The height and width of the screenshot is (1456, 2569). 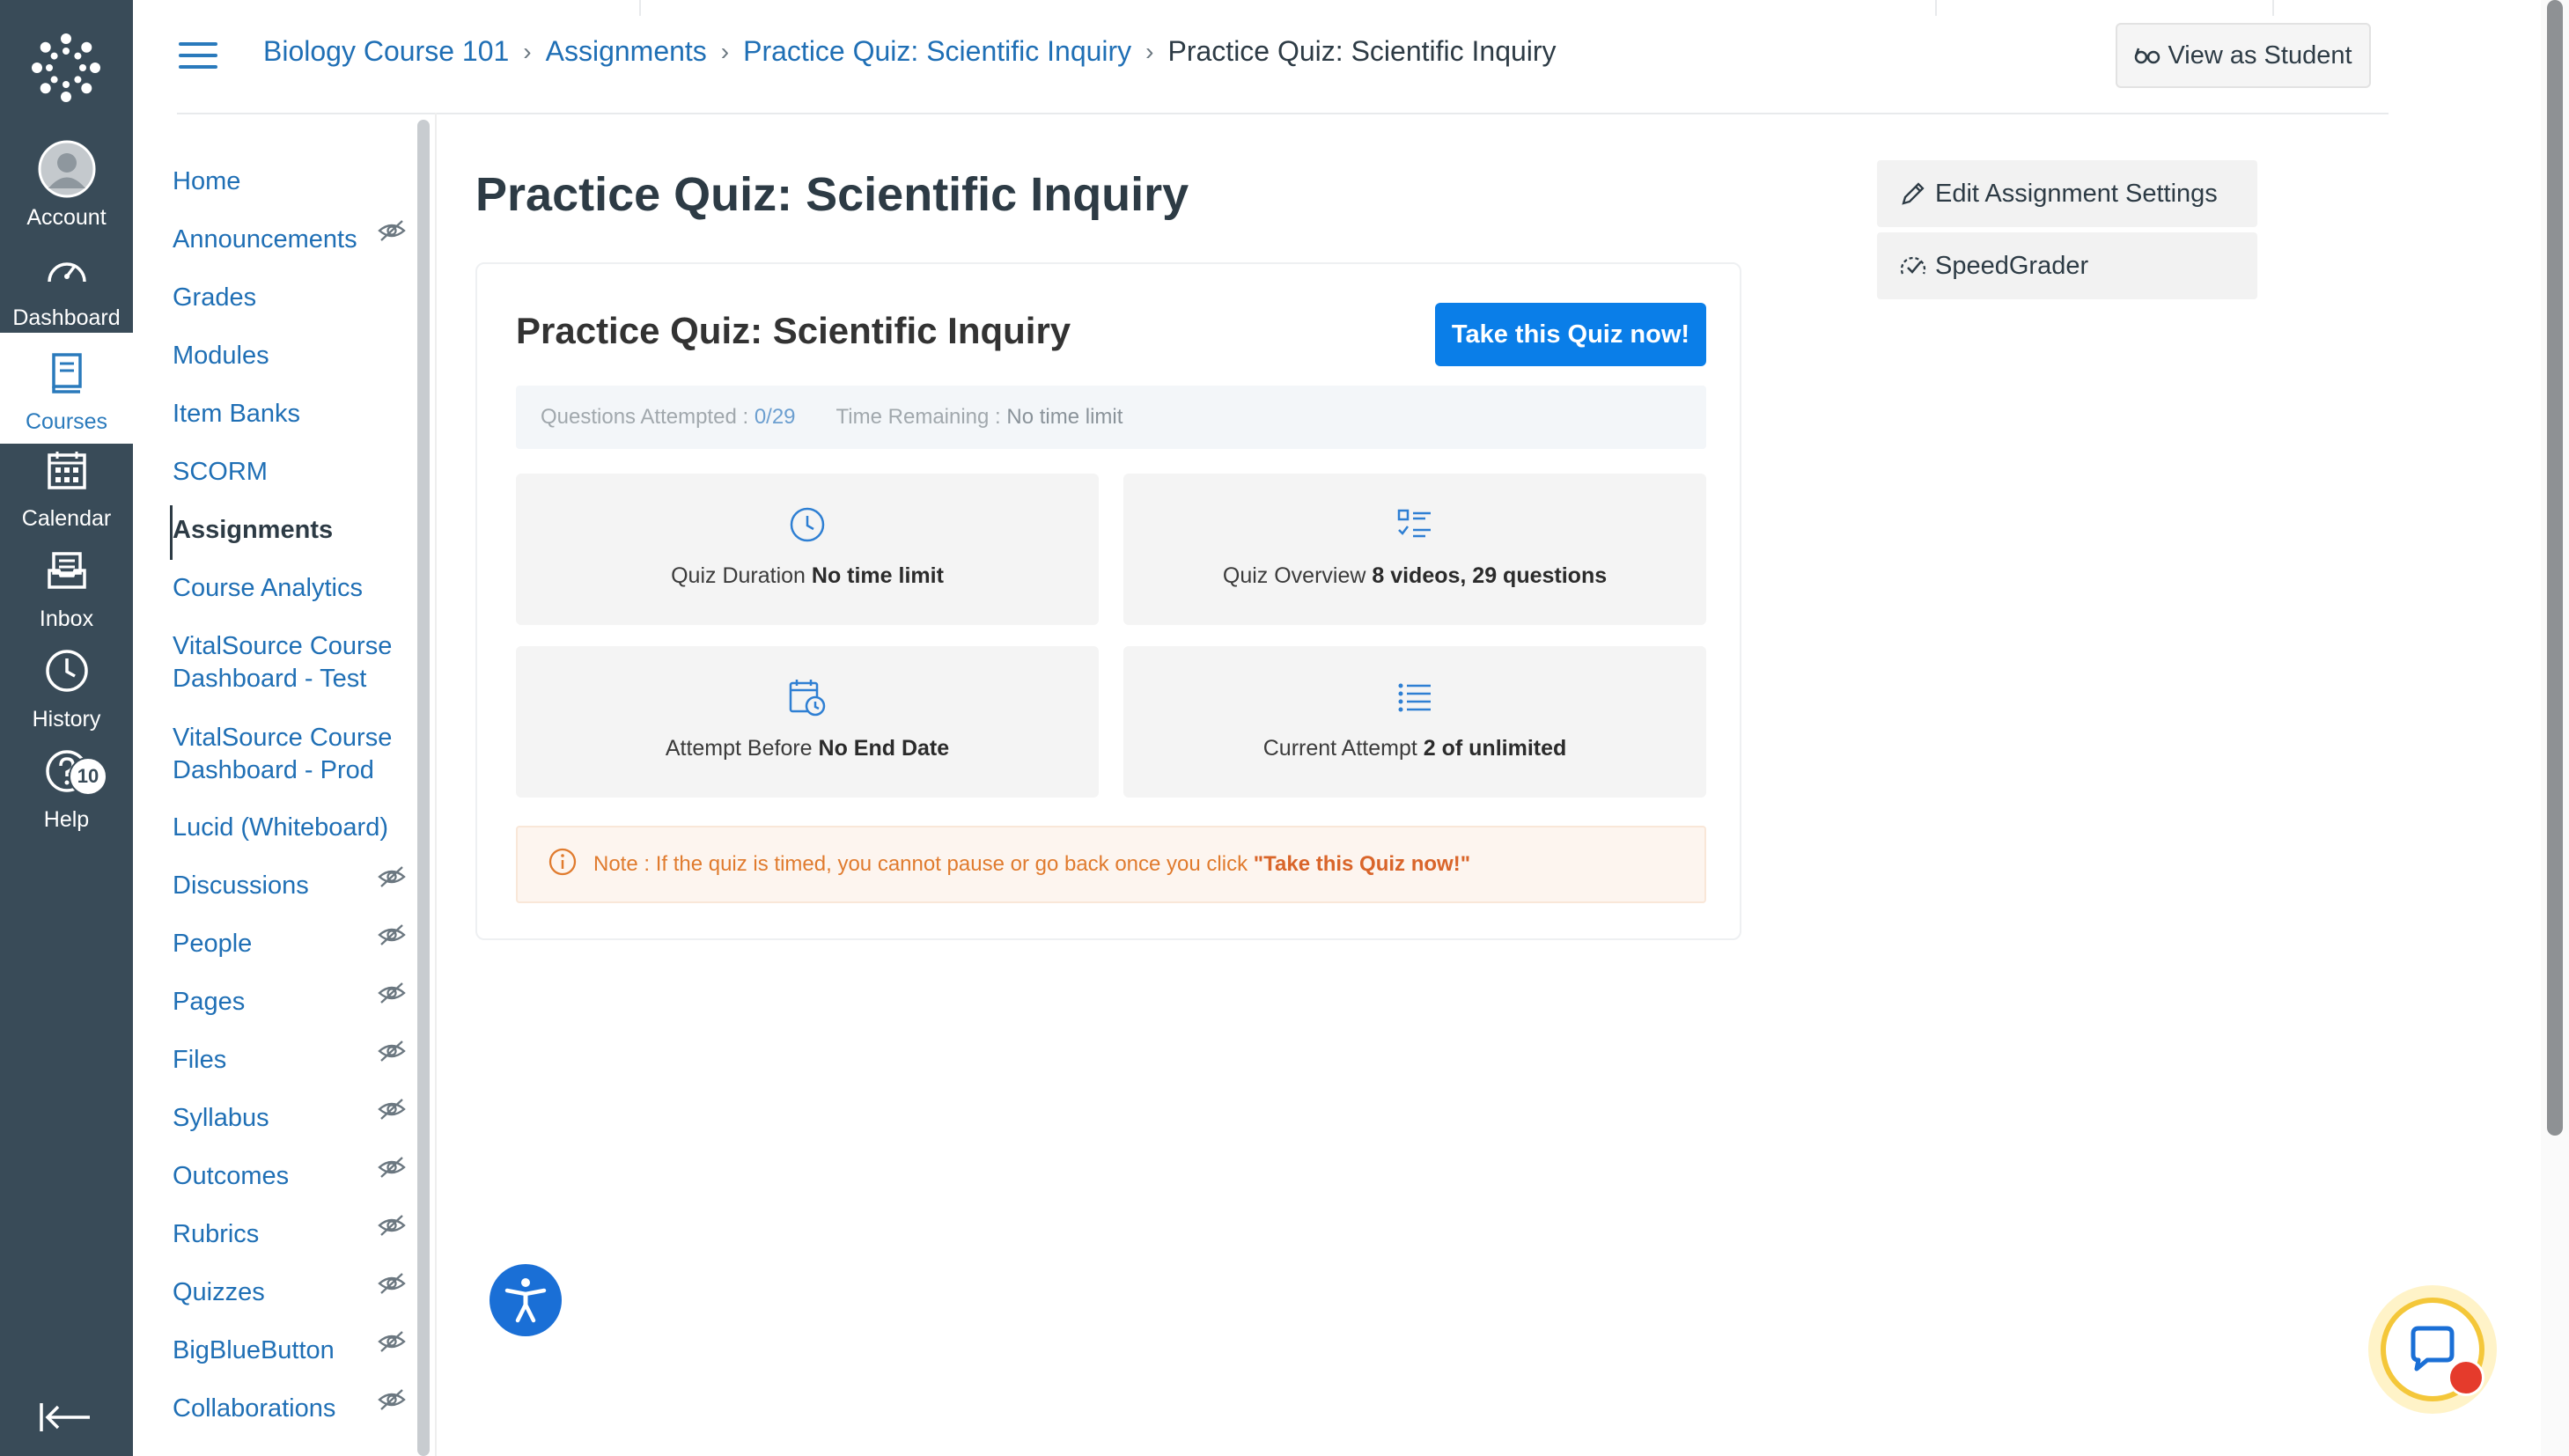 What do you see at coordinates (291, 1175) in the screenshot?
I see `course-nav-outcomes: Outcomes` at bounding box center [291, 1175].